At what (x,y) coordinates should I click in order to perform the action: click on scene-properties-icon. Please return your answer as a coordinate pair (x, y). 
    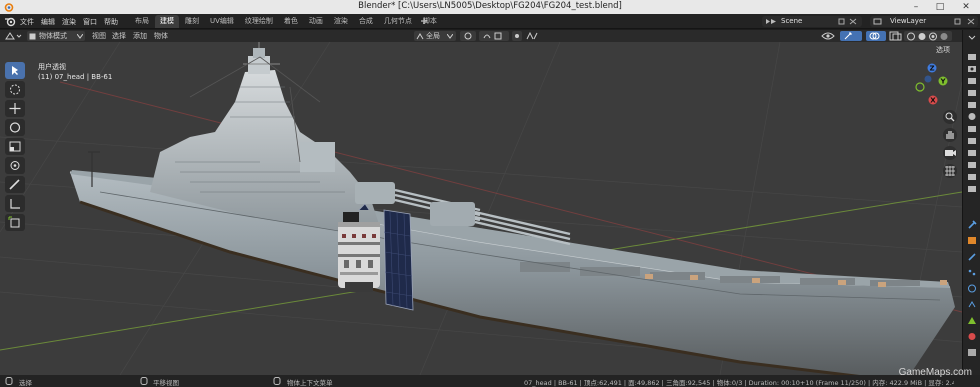
    Looking at the image, I should click on (972, 104).